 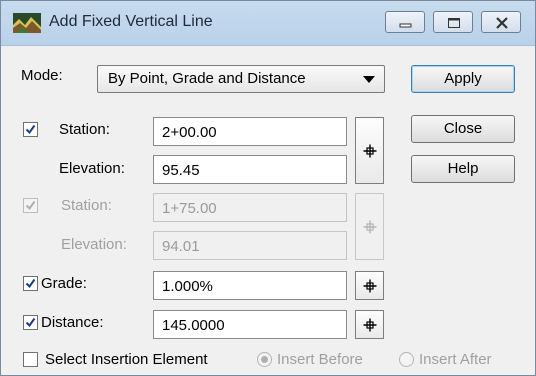 What do you see at coordinates (250, 285) in the screenshot?
I see `grade-input: 1.000%` at bounding box center [250, 285].